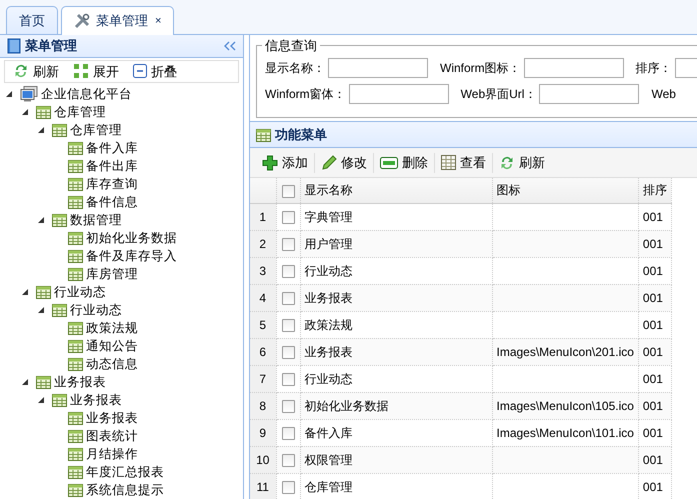 The image size is (697, 499). I want to click on tree-node: 库房管理, so click(123, 274).